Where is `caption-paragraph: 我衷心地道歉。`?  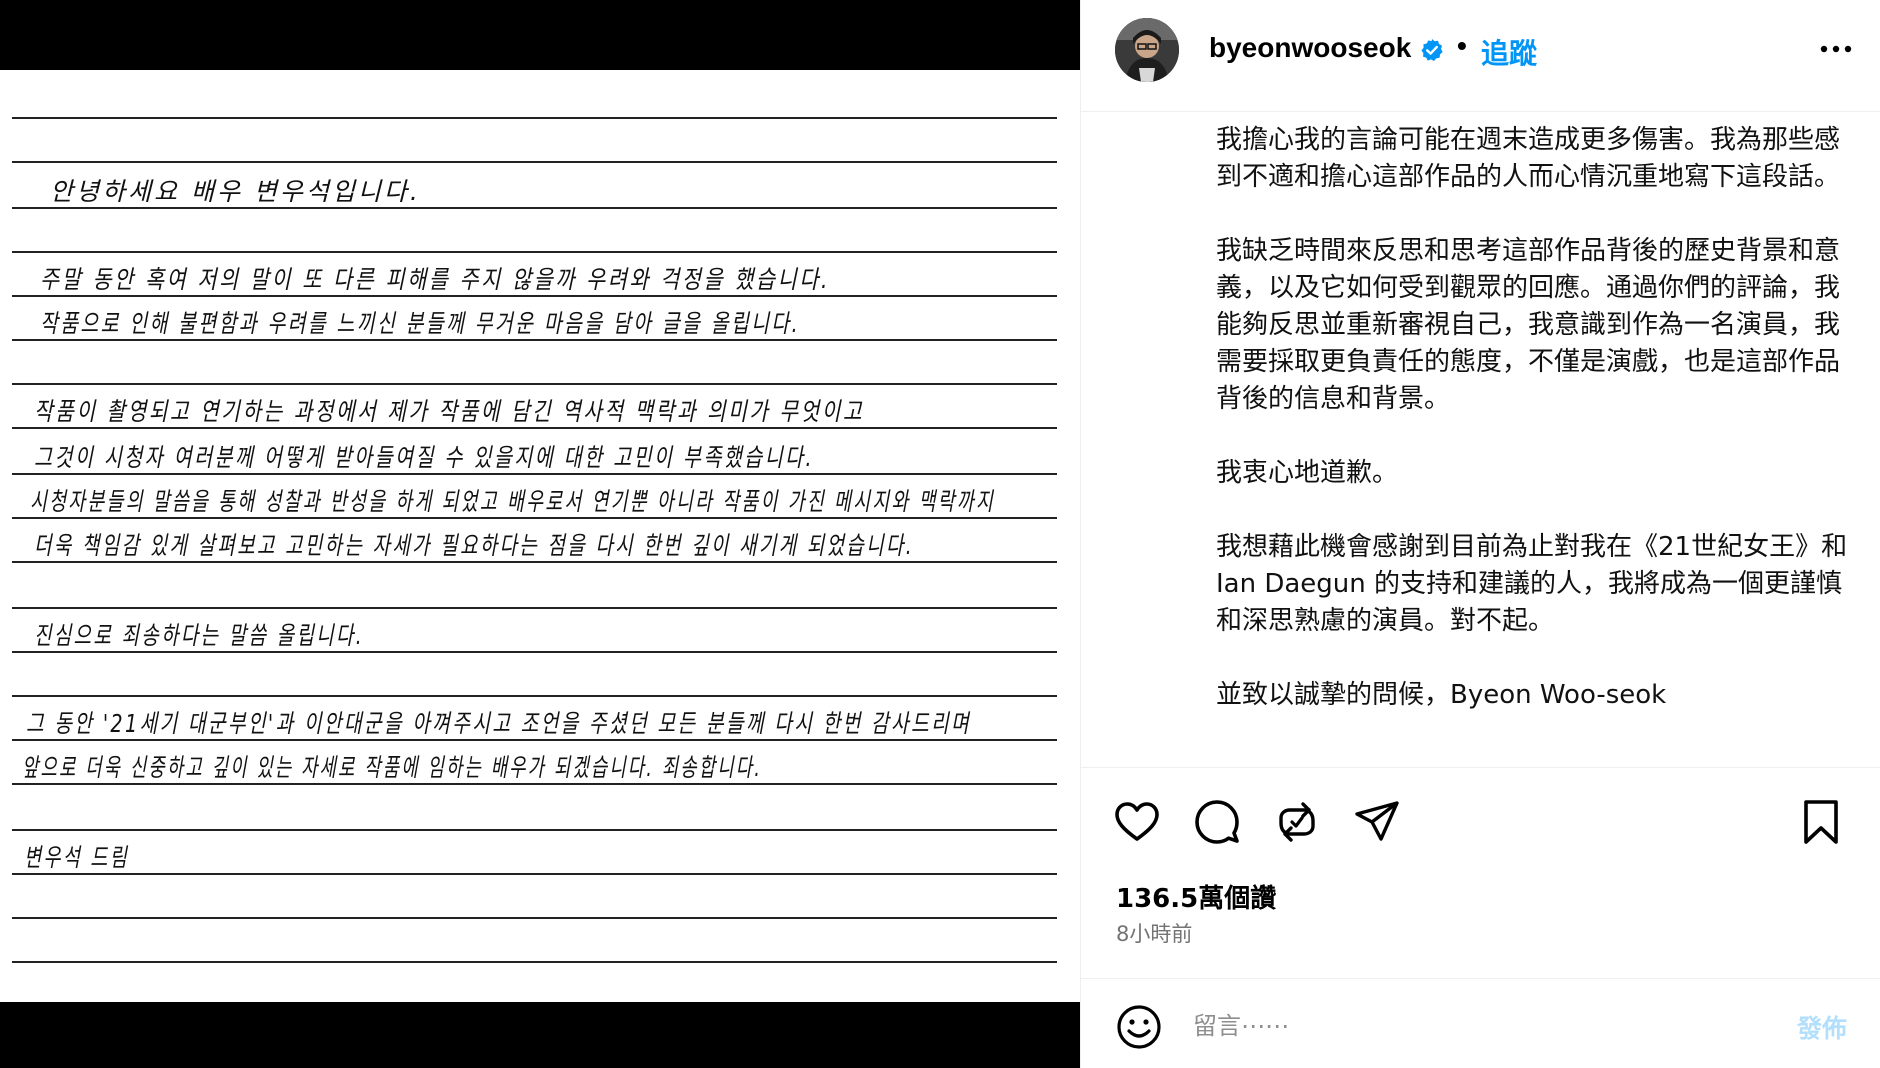 caption-paragraph: 我衷心地道歉。 is located at coordinates (1307, 473).